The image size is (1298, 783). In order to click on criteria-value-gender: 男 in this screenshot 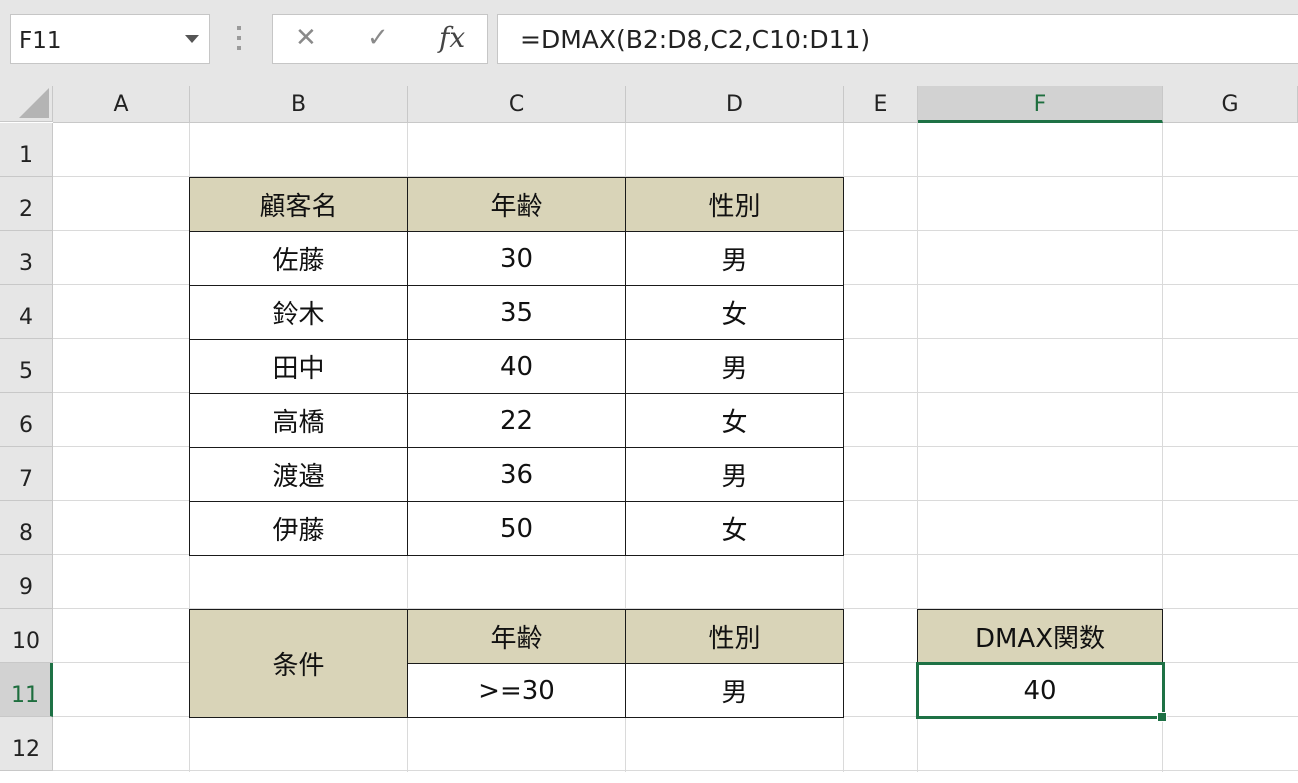, I will do `click(734, 690)`.